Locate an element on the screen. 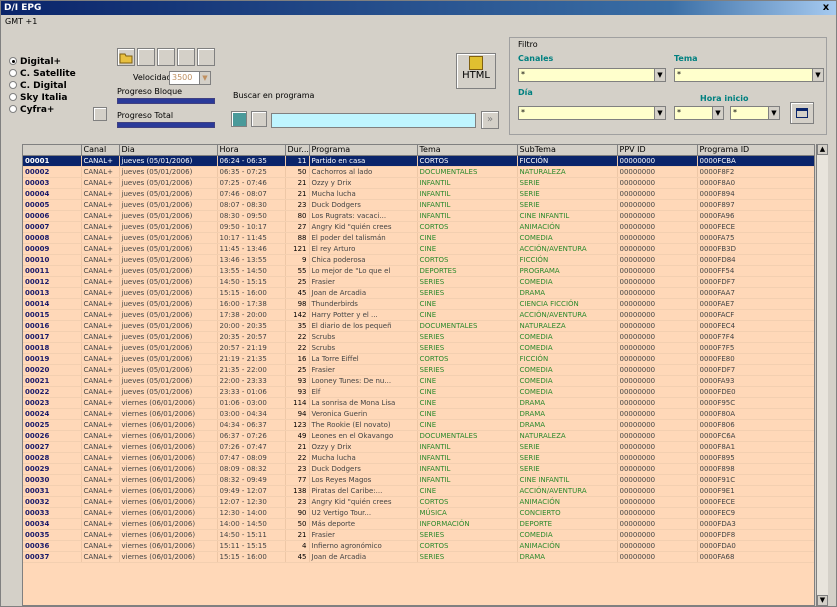 The width and height of the screenshot is (837, 607). velocidad-select: 3500 ▼ is located at coordinates (190, 78).